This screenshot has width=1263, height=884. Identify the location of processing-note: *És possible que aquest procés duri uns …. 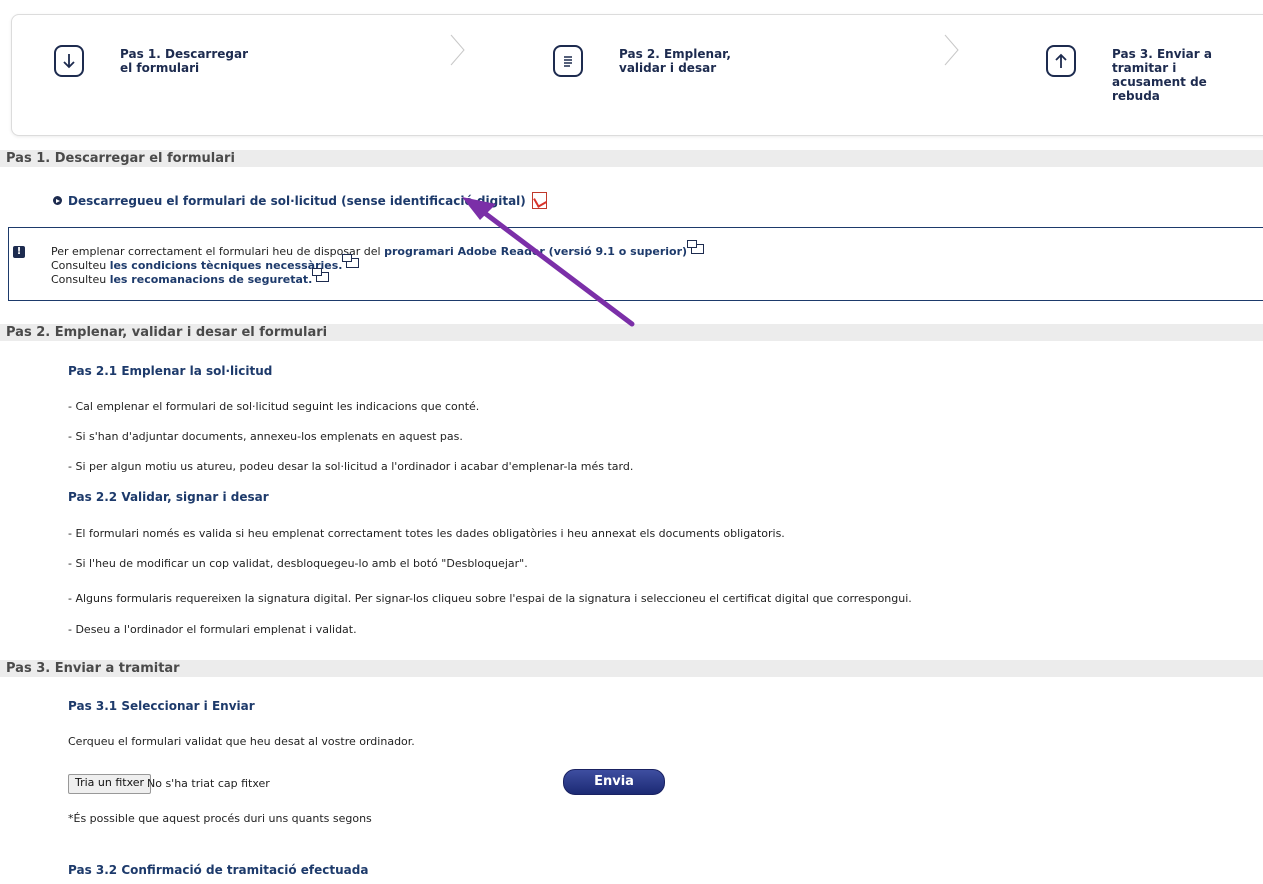
(220, 818).